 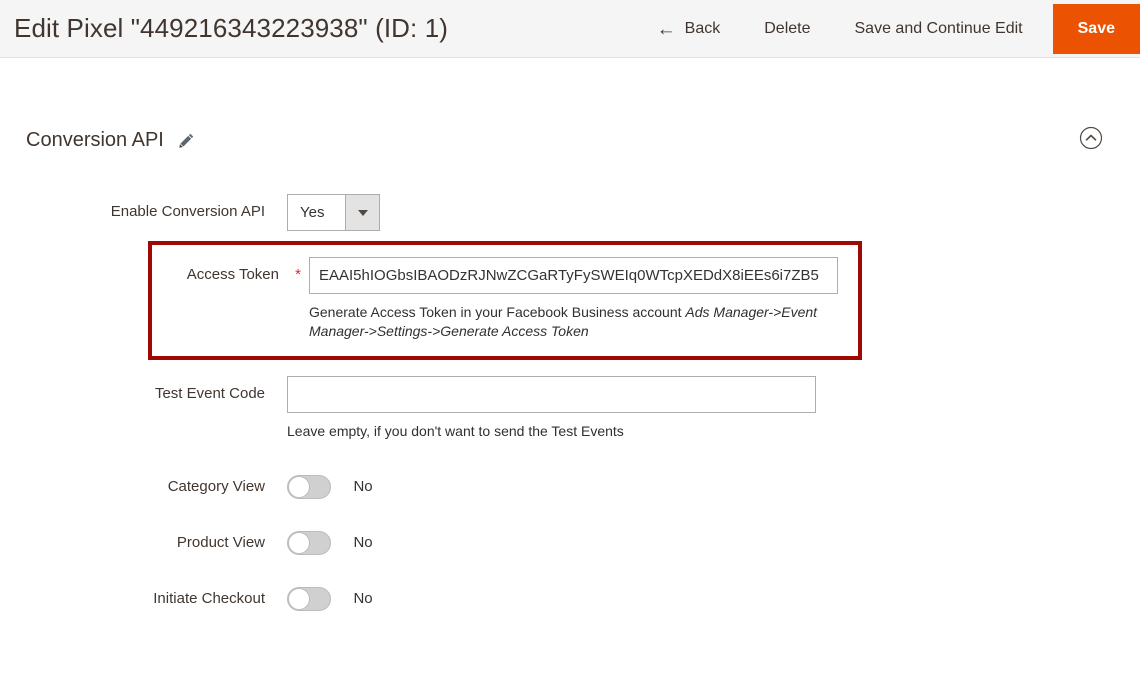 What do you see at coordinates (216, 487) in the screenshot?
I see `category-view-label: Category View` at bounding box center [216, 487].